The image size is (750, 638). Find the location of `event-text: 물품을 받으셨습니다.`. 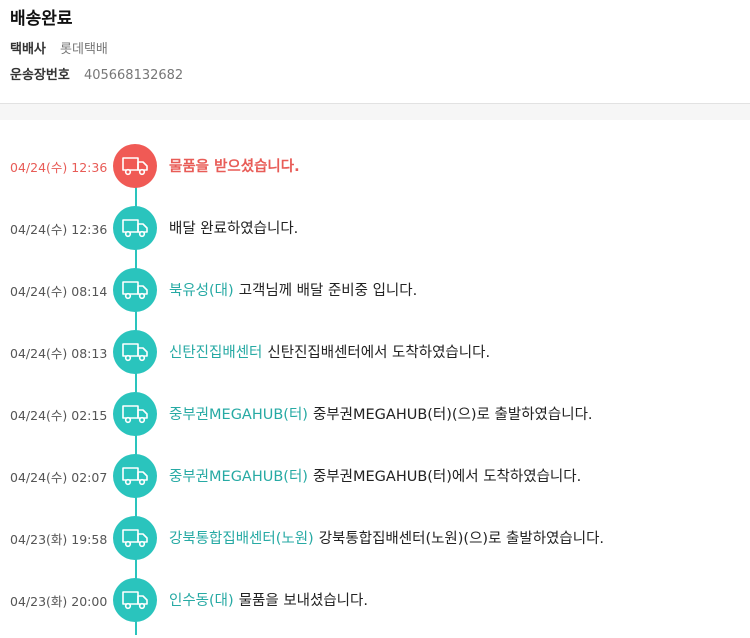

event-text: 물품을 받으셨습니다. is located at coordinates (234, 167).